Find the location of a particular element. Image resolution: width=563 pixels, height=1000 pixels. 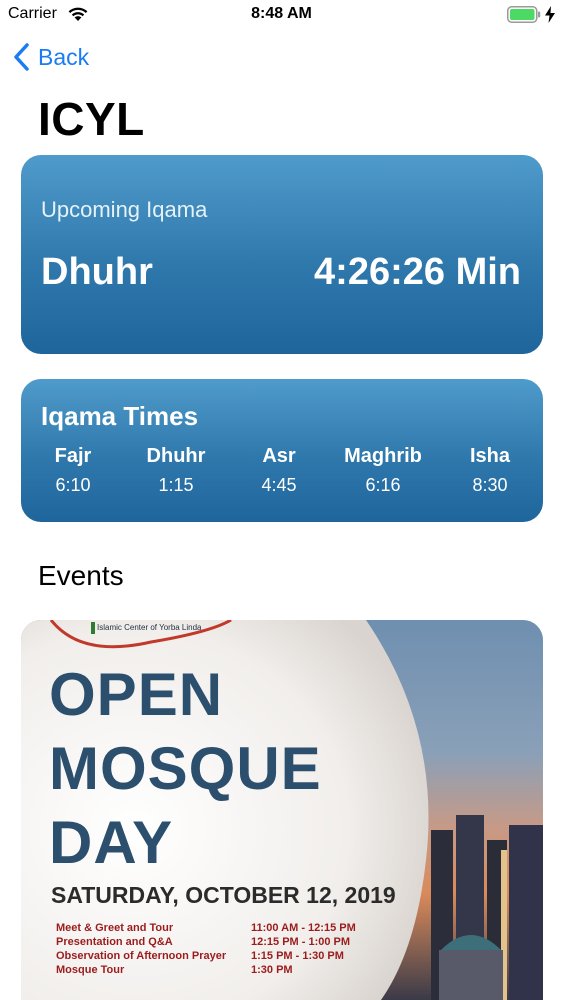

prayer-name: Isha is located at coordinates (490, 456).